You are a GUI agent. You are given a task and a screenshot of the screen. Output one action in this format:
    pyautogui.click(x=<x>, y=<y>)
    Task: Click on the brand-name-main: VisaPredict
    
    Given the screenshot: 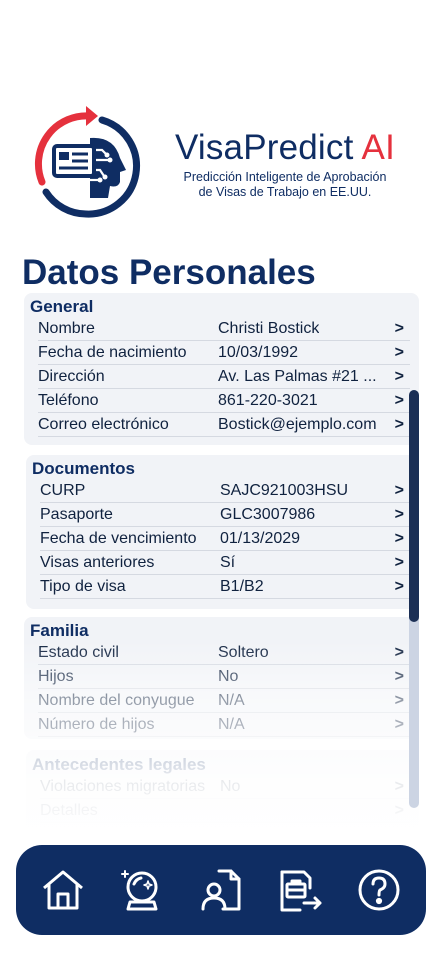 What is the action you would take?
    pyautogui.click(x=264, y=147)
    